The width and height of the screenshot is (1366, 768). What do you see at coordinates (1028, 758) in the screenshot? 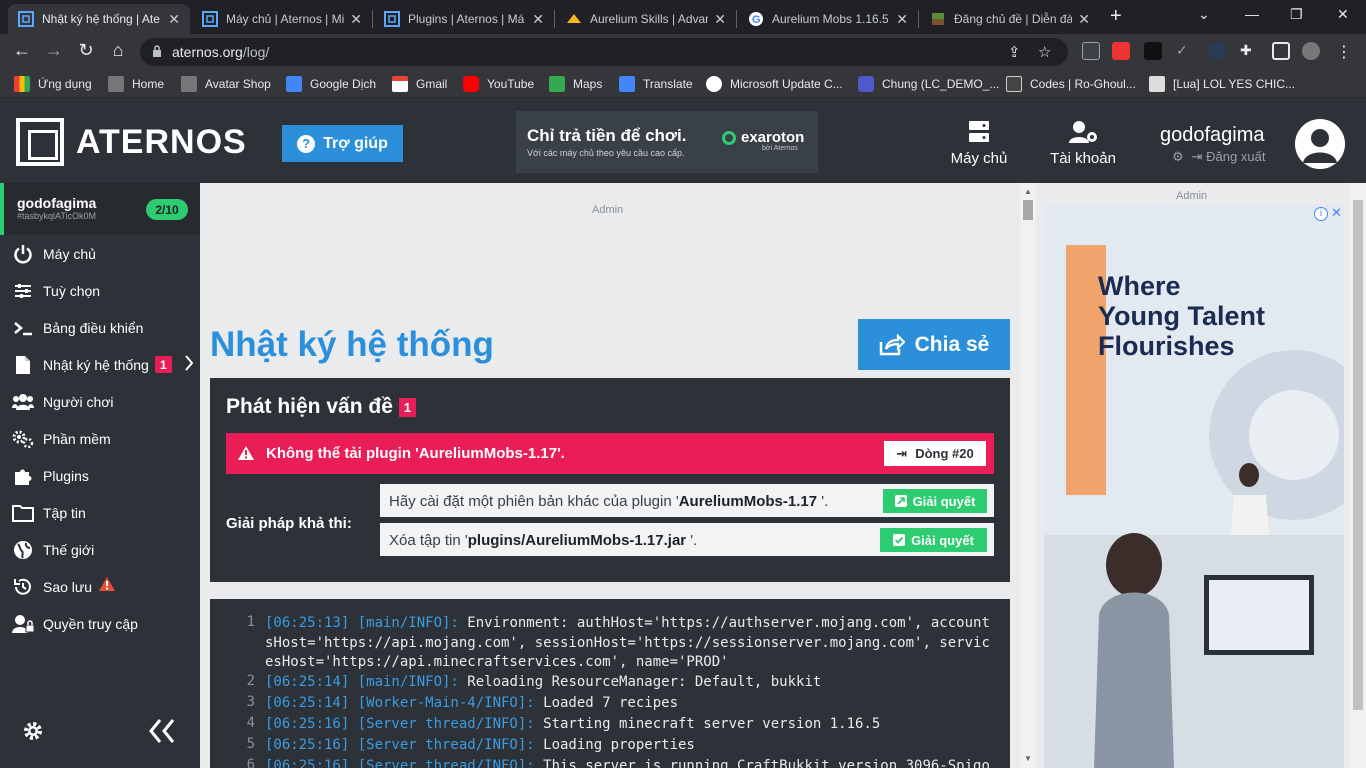
I see `scroll-down-arrow-icon: ▼` at bounding box center [1028, 758].